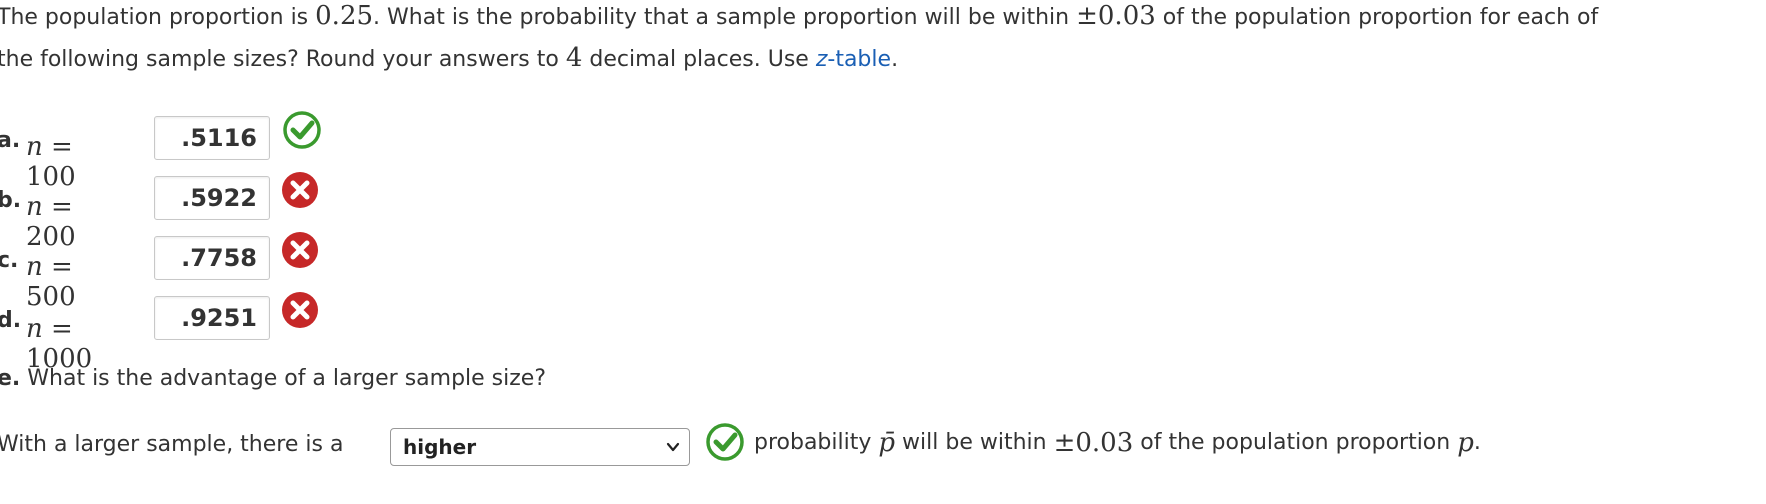  What do you see at coordinates (895, 59) in the screenshot?
I see `question-text: .` at bounding box center [895, 59].